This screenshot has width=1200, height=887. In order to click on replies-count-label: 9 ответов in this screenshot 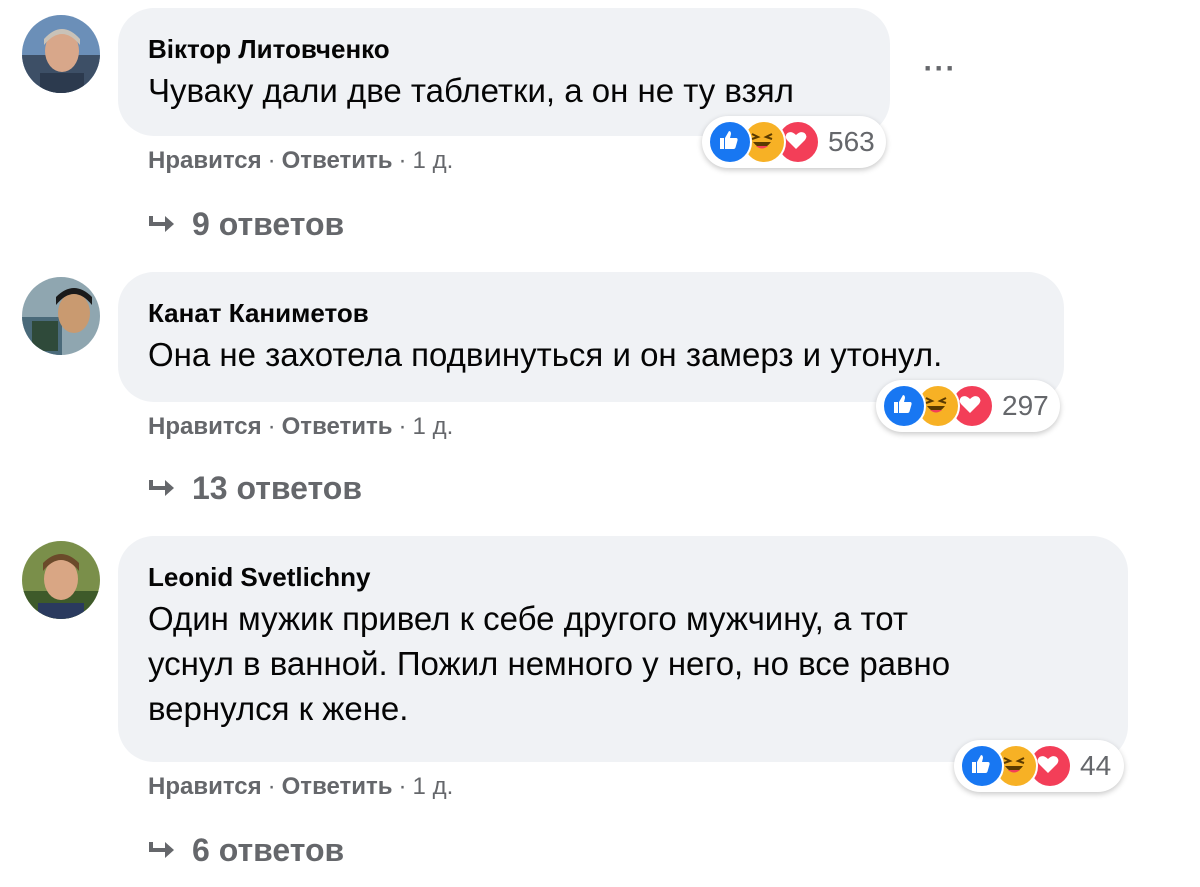, I will do `click(268, 224)`.